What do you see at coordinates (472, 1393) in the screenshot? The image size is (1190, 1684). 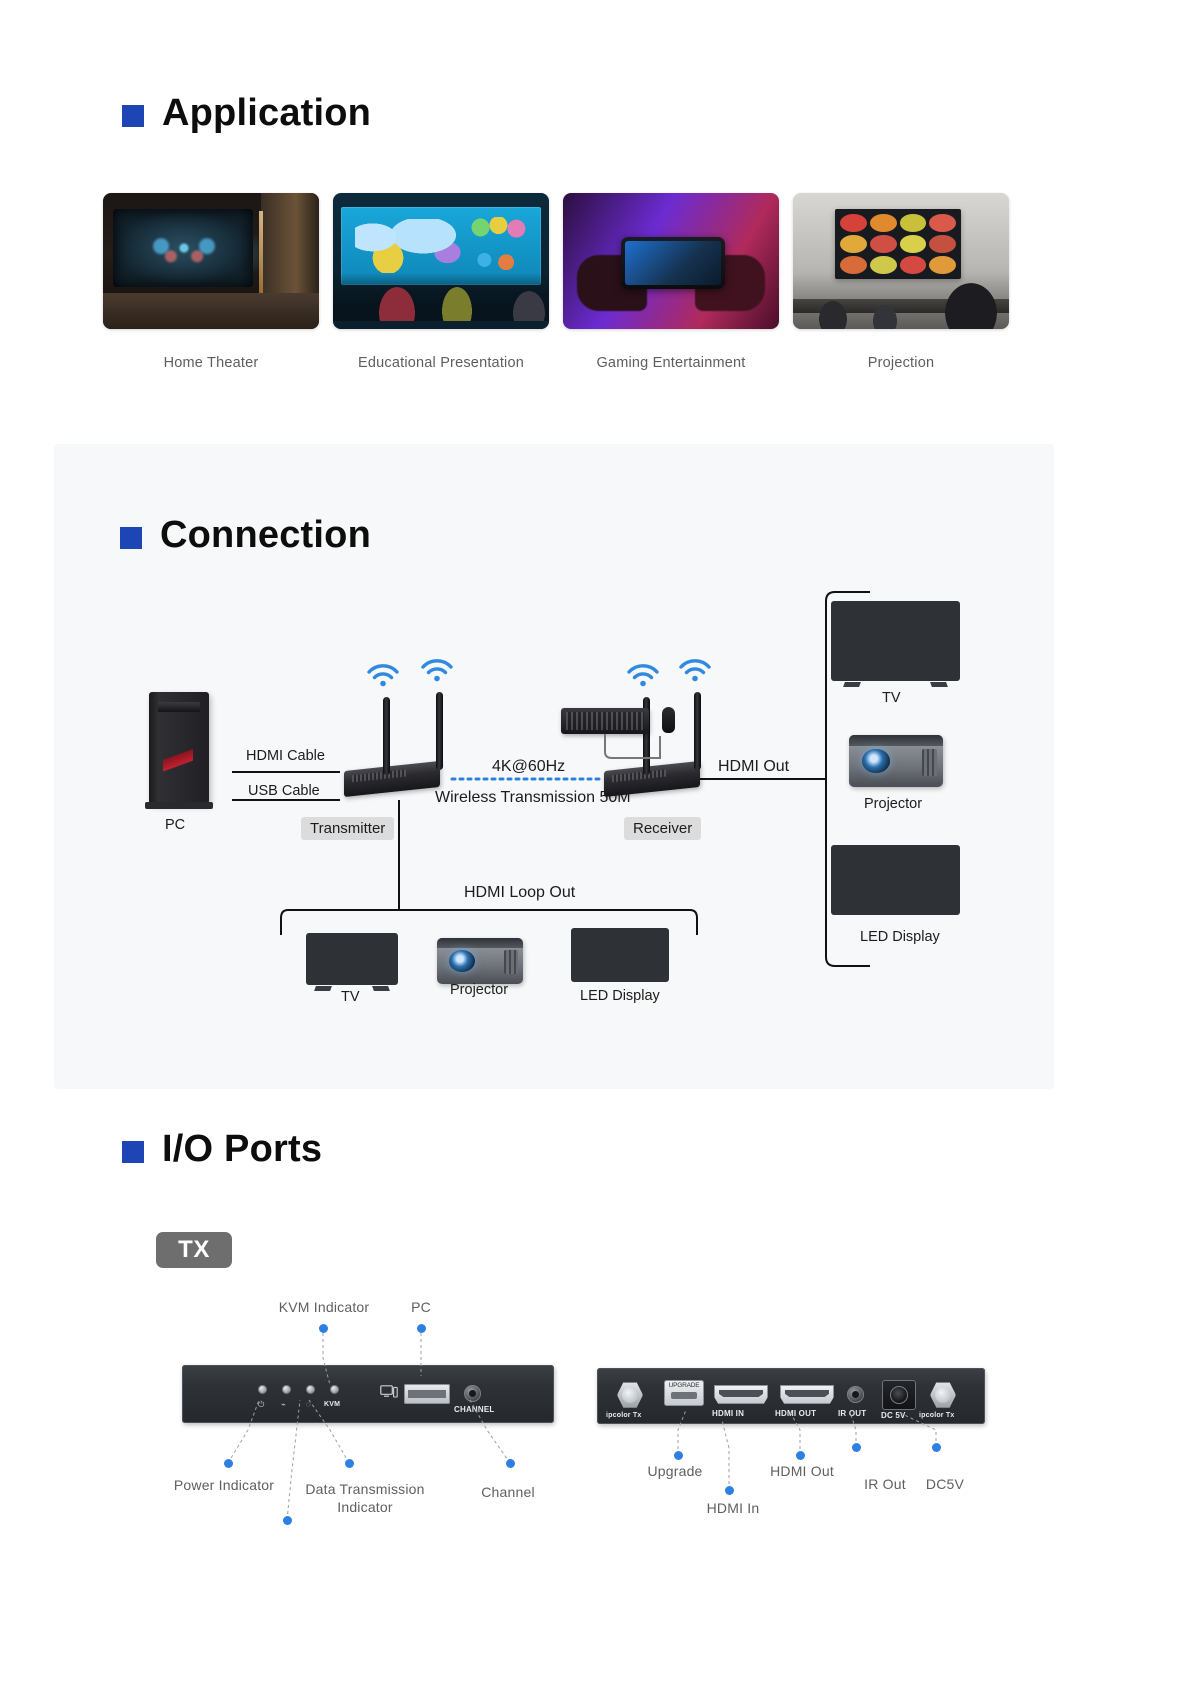 I see `channel-button` at bounding box center [472, 1393].